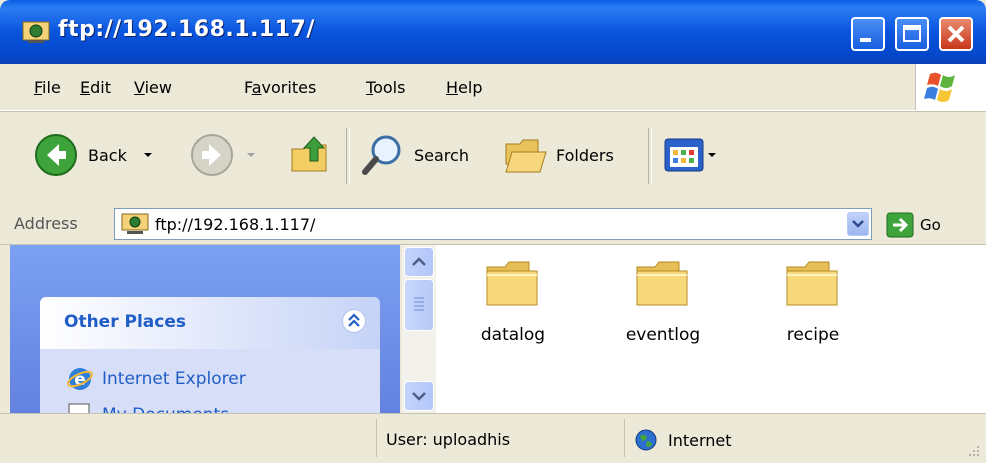  I want to click on sidebar-link-internet-explorer: Internet Explorer, so click(174, 379).